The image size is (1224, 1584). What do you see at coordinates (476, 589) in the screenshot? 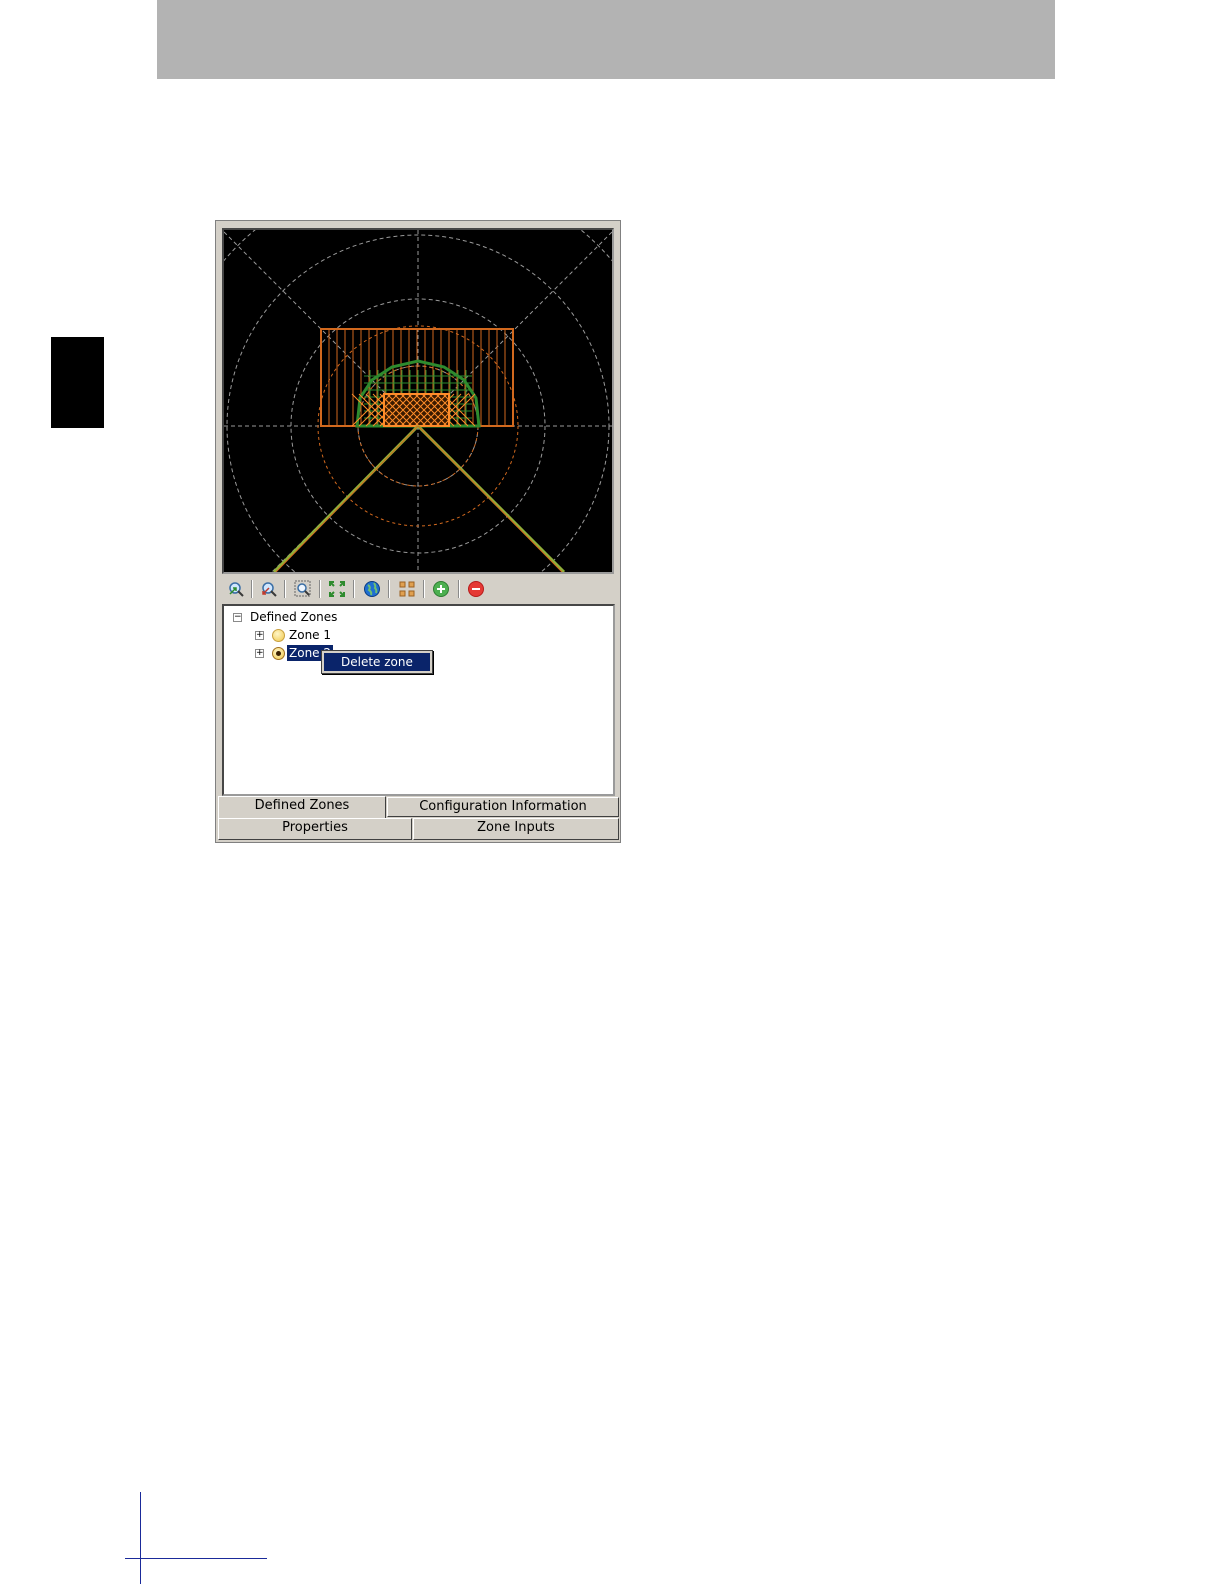
I see `remove-zone-icon` at bounding box center [476, 589].